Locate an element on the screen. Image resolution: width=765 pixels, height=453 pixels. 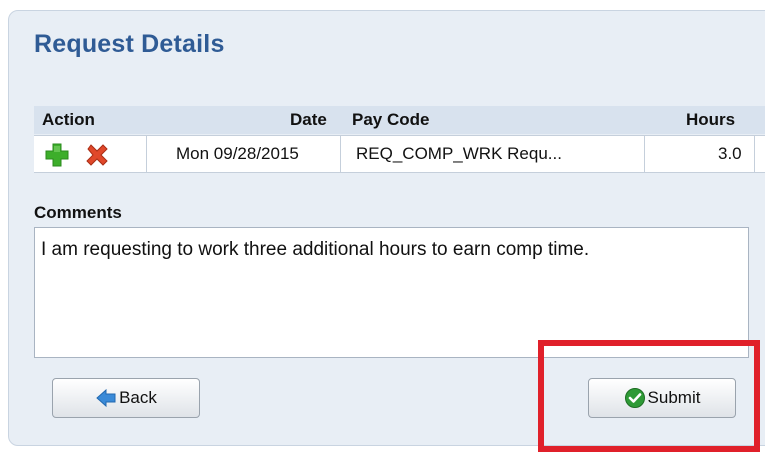
page-title: Request Details is located at coordinates (129, 44).